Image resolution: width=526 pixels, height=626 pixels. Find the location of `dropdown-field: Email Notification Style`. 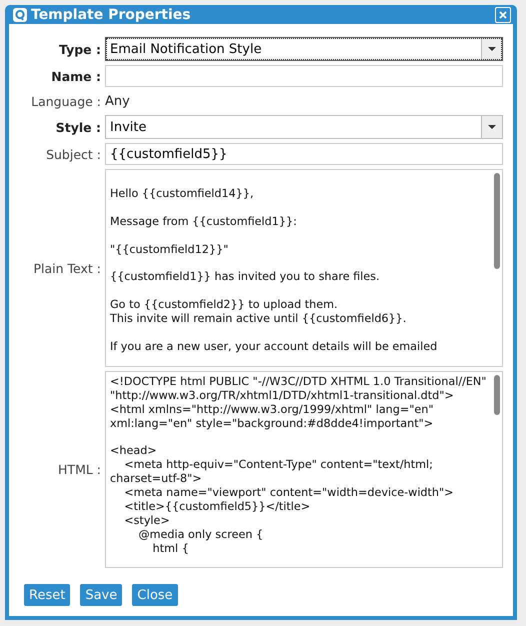

dropdown-field: Email Notification Style is located at coordinates (304, 49).